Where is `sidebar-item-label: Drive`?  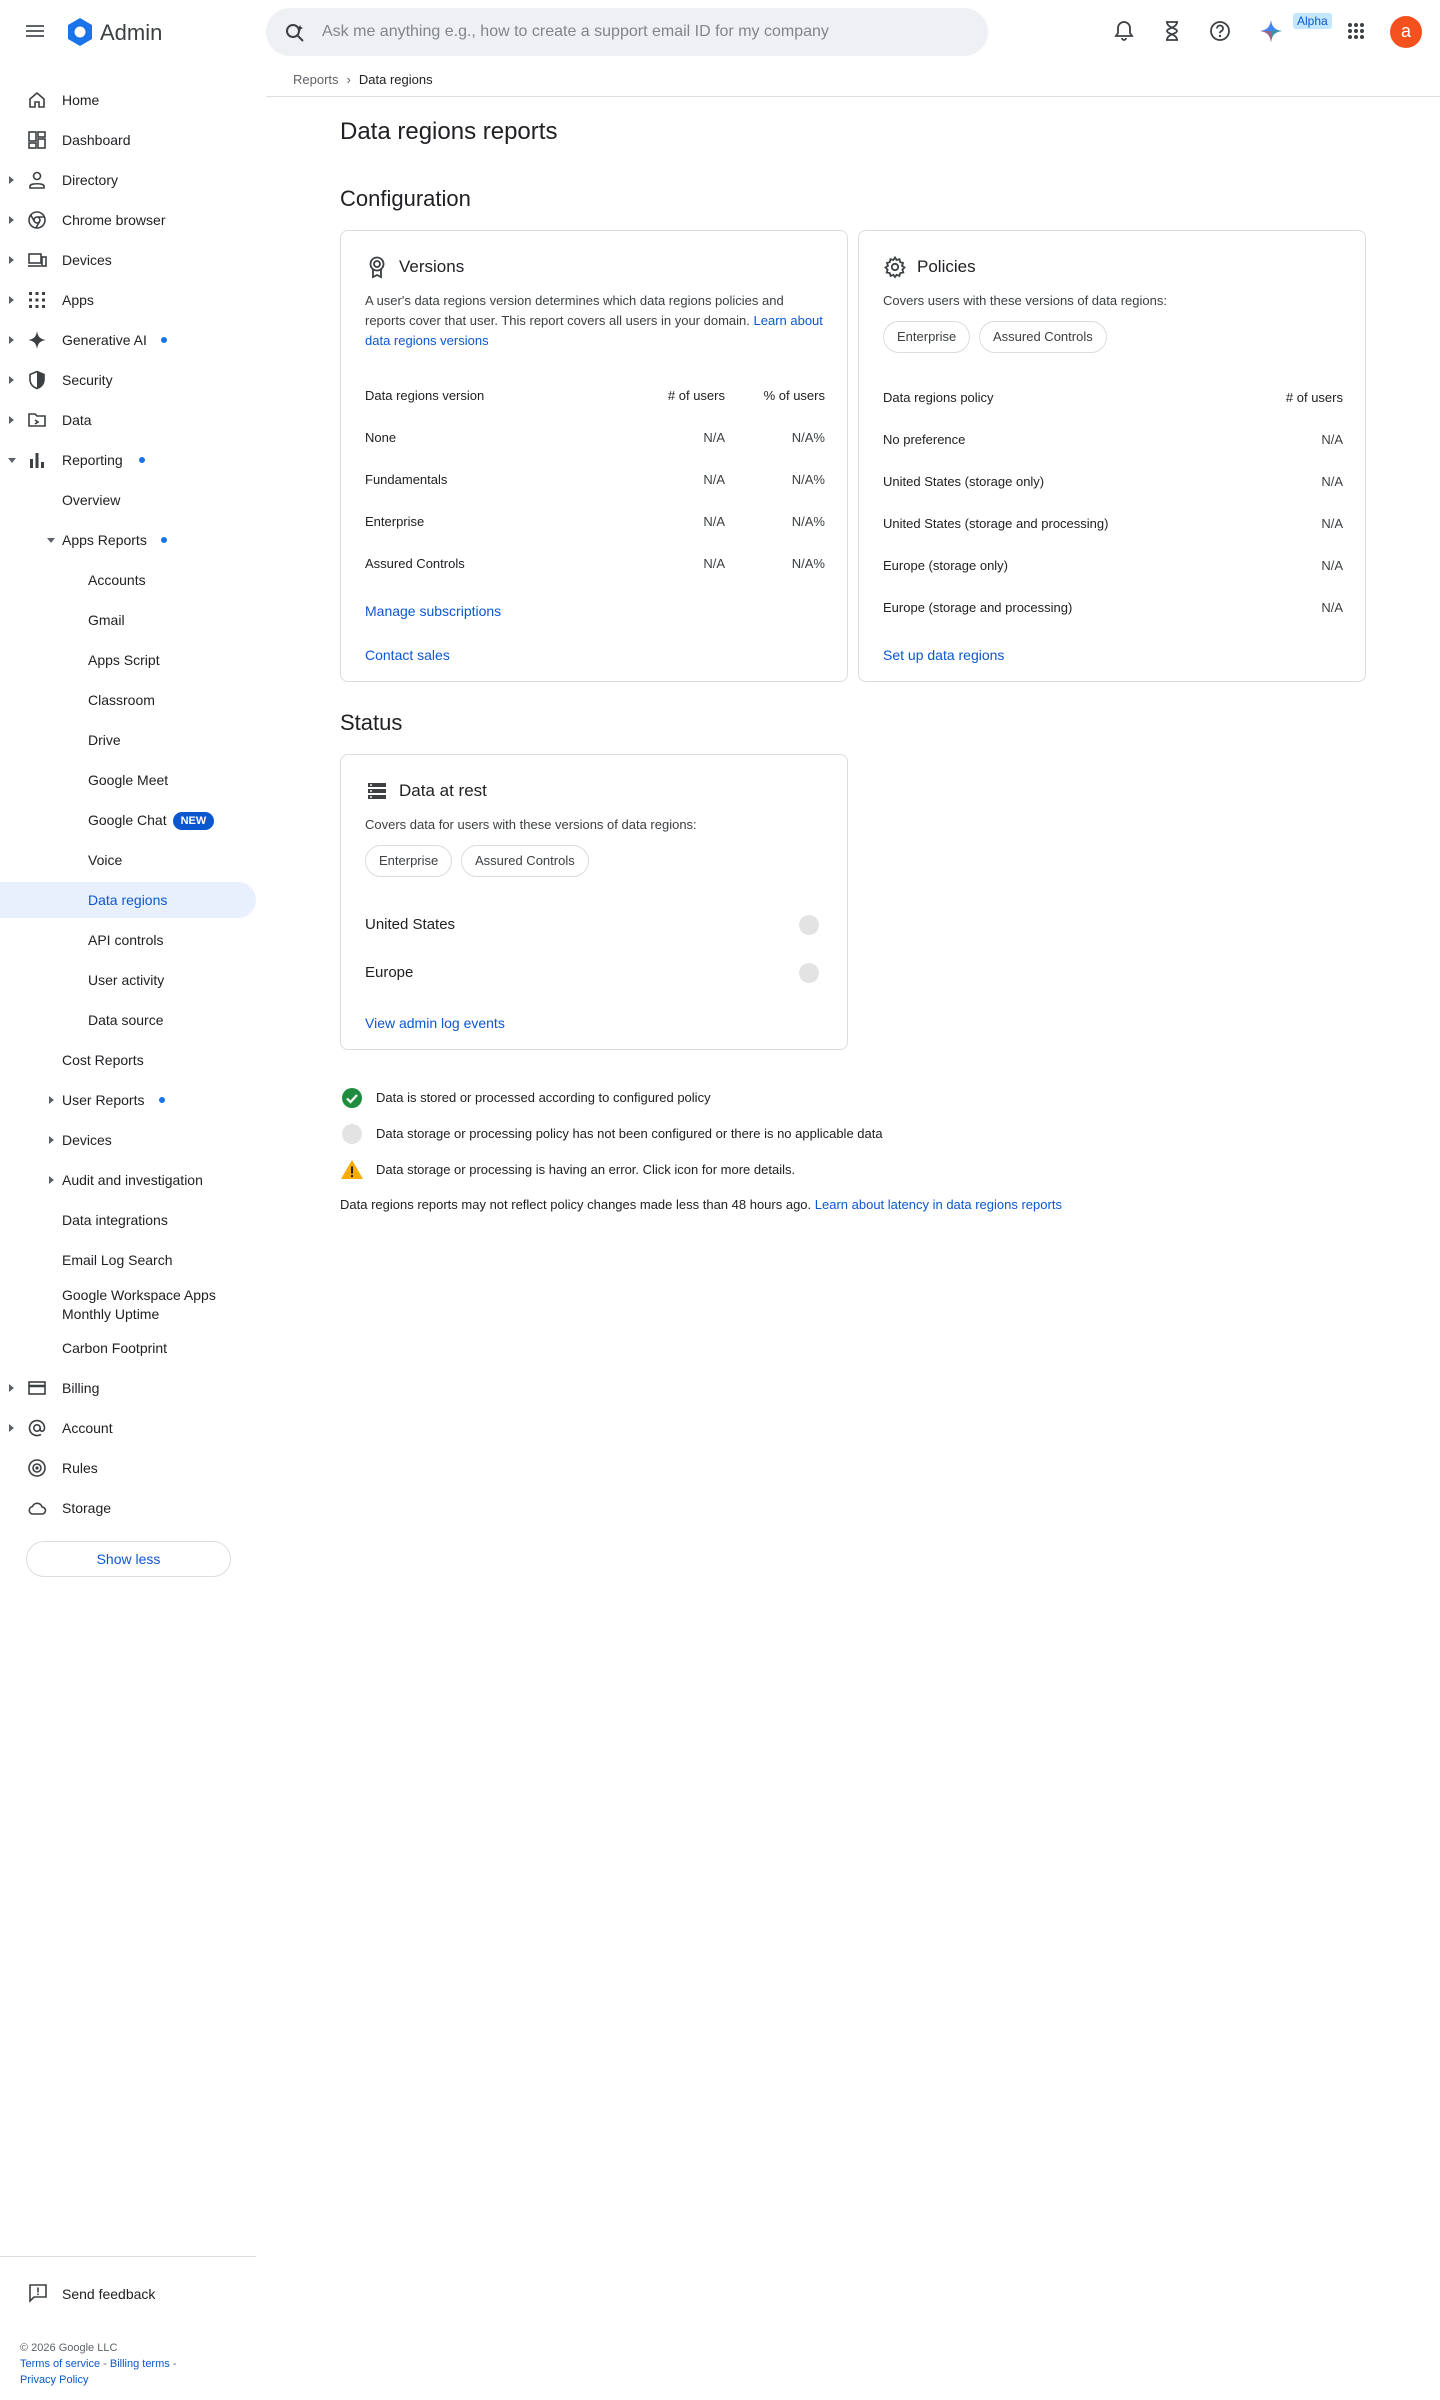
sidebar-item-label: Drive is located at coordinates (104, 740).